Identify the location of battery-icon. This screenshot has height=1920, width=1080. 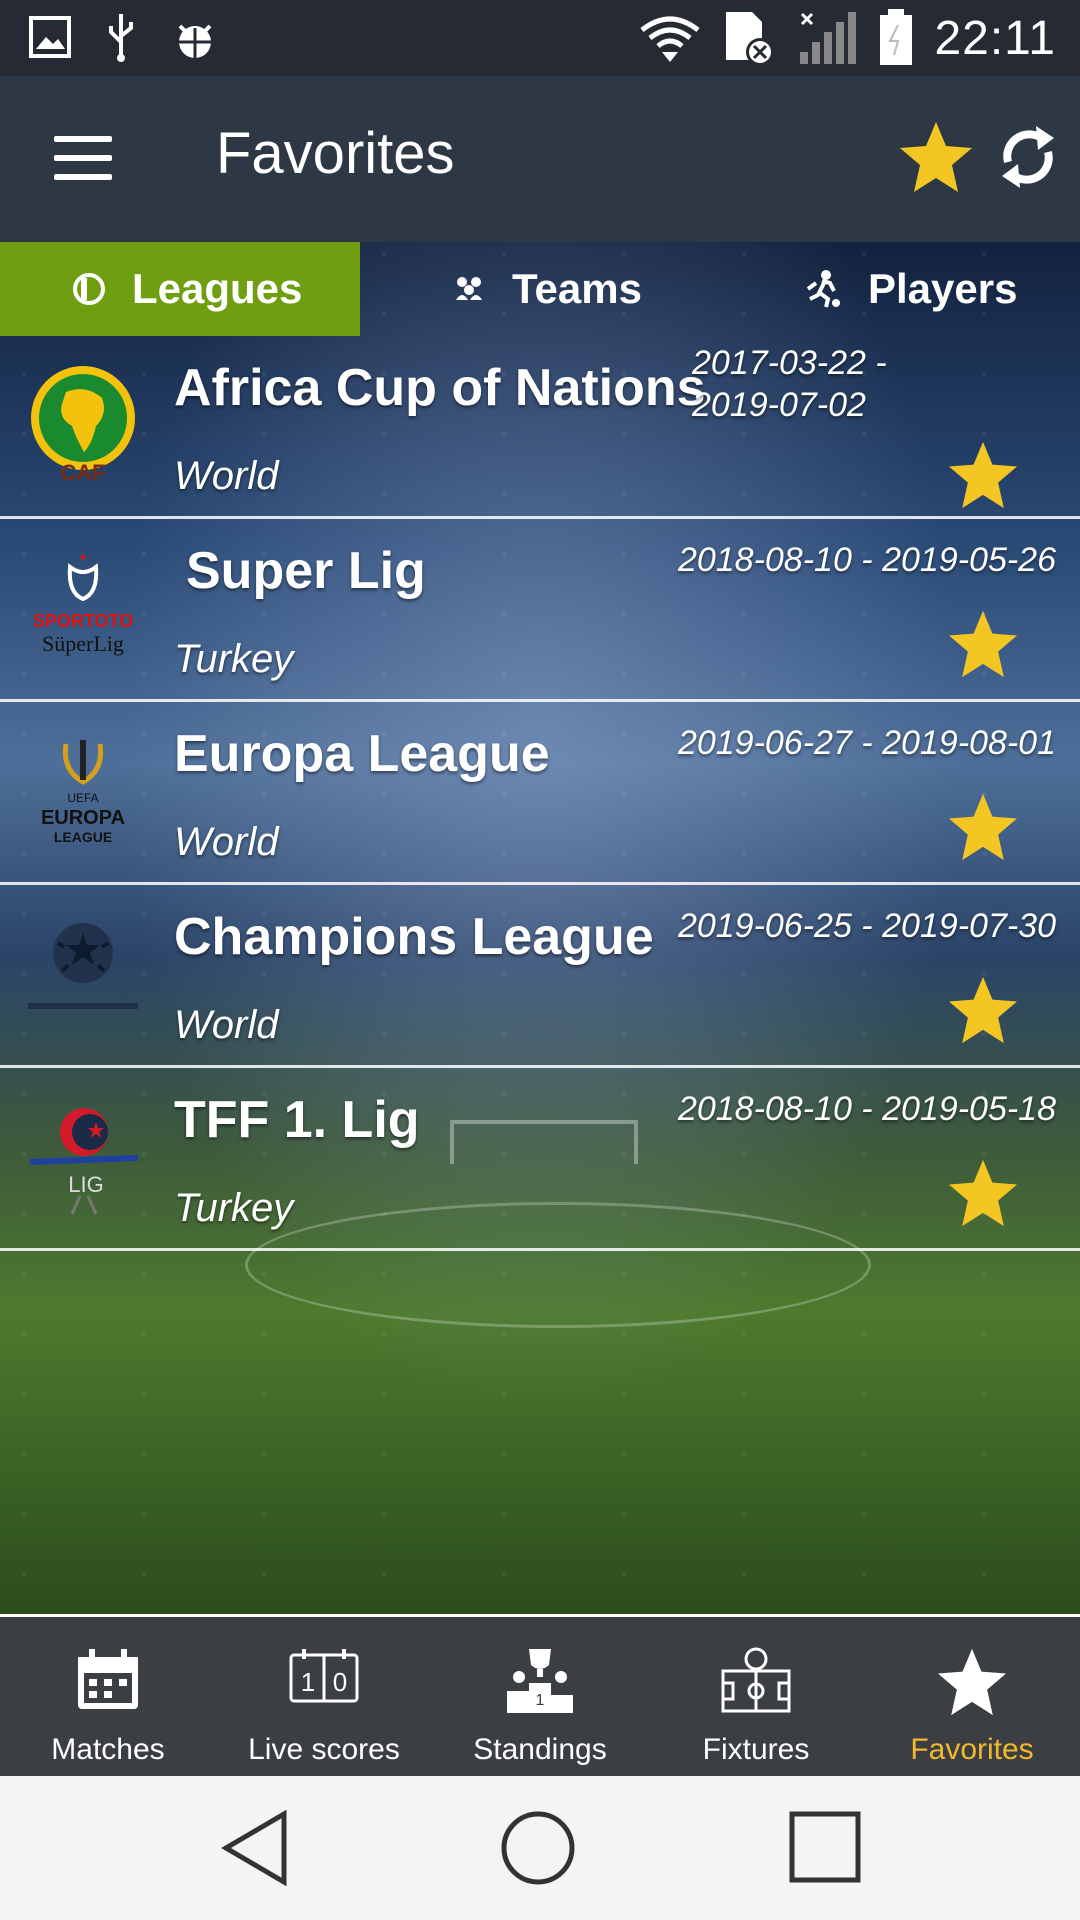
(896, 37).